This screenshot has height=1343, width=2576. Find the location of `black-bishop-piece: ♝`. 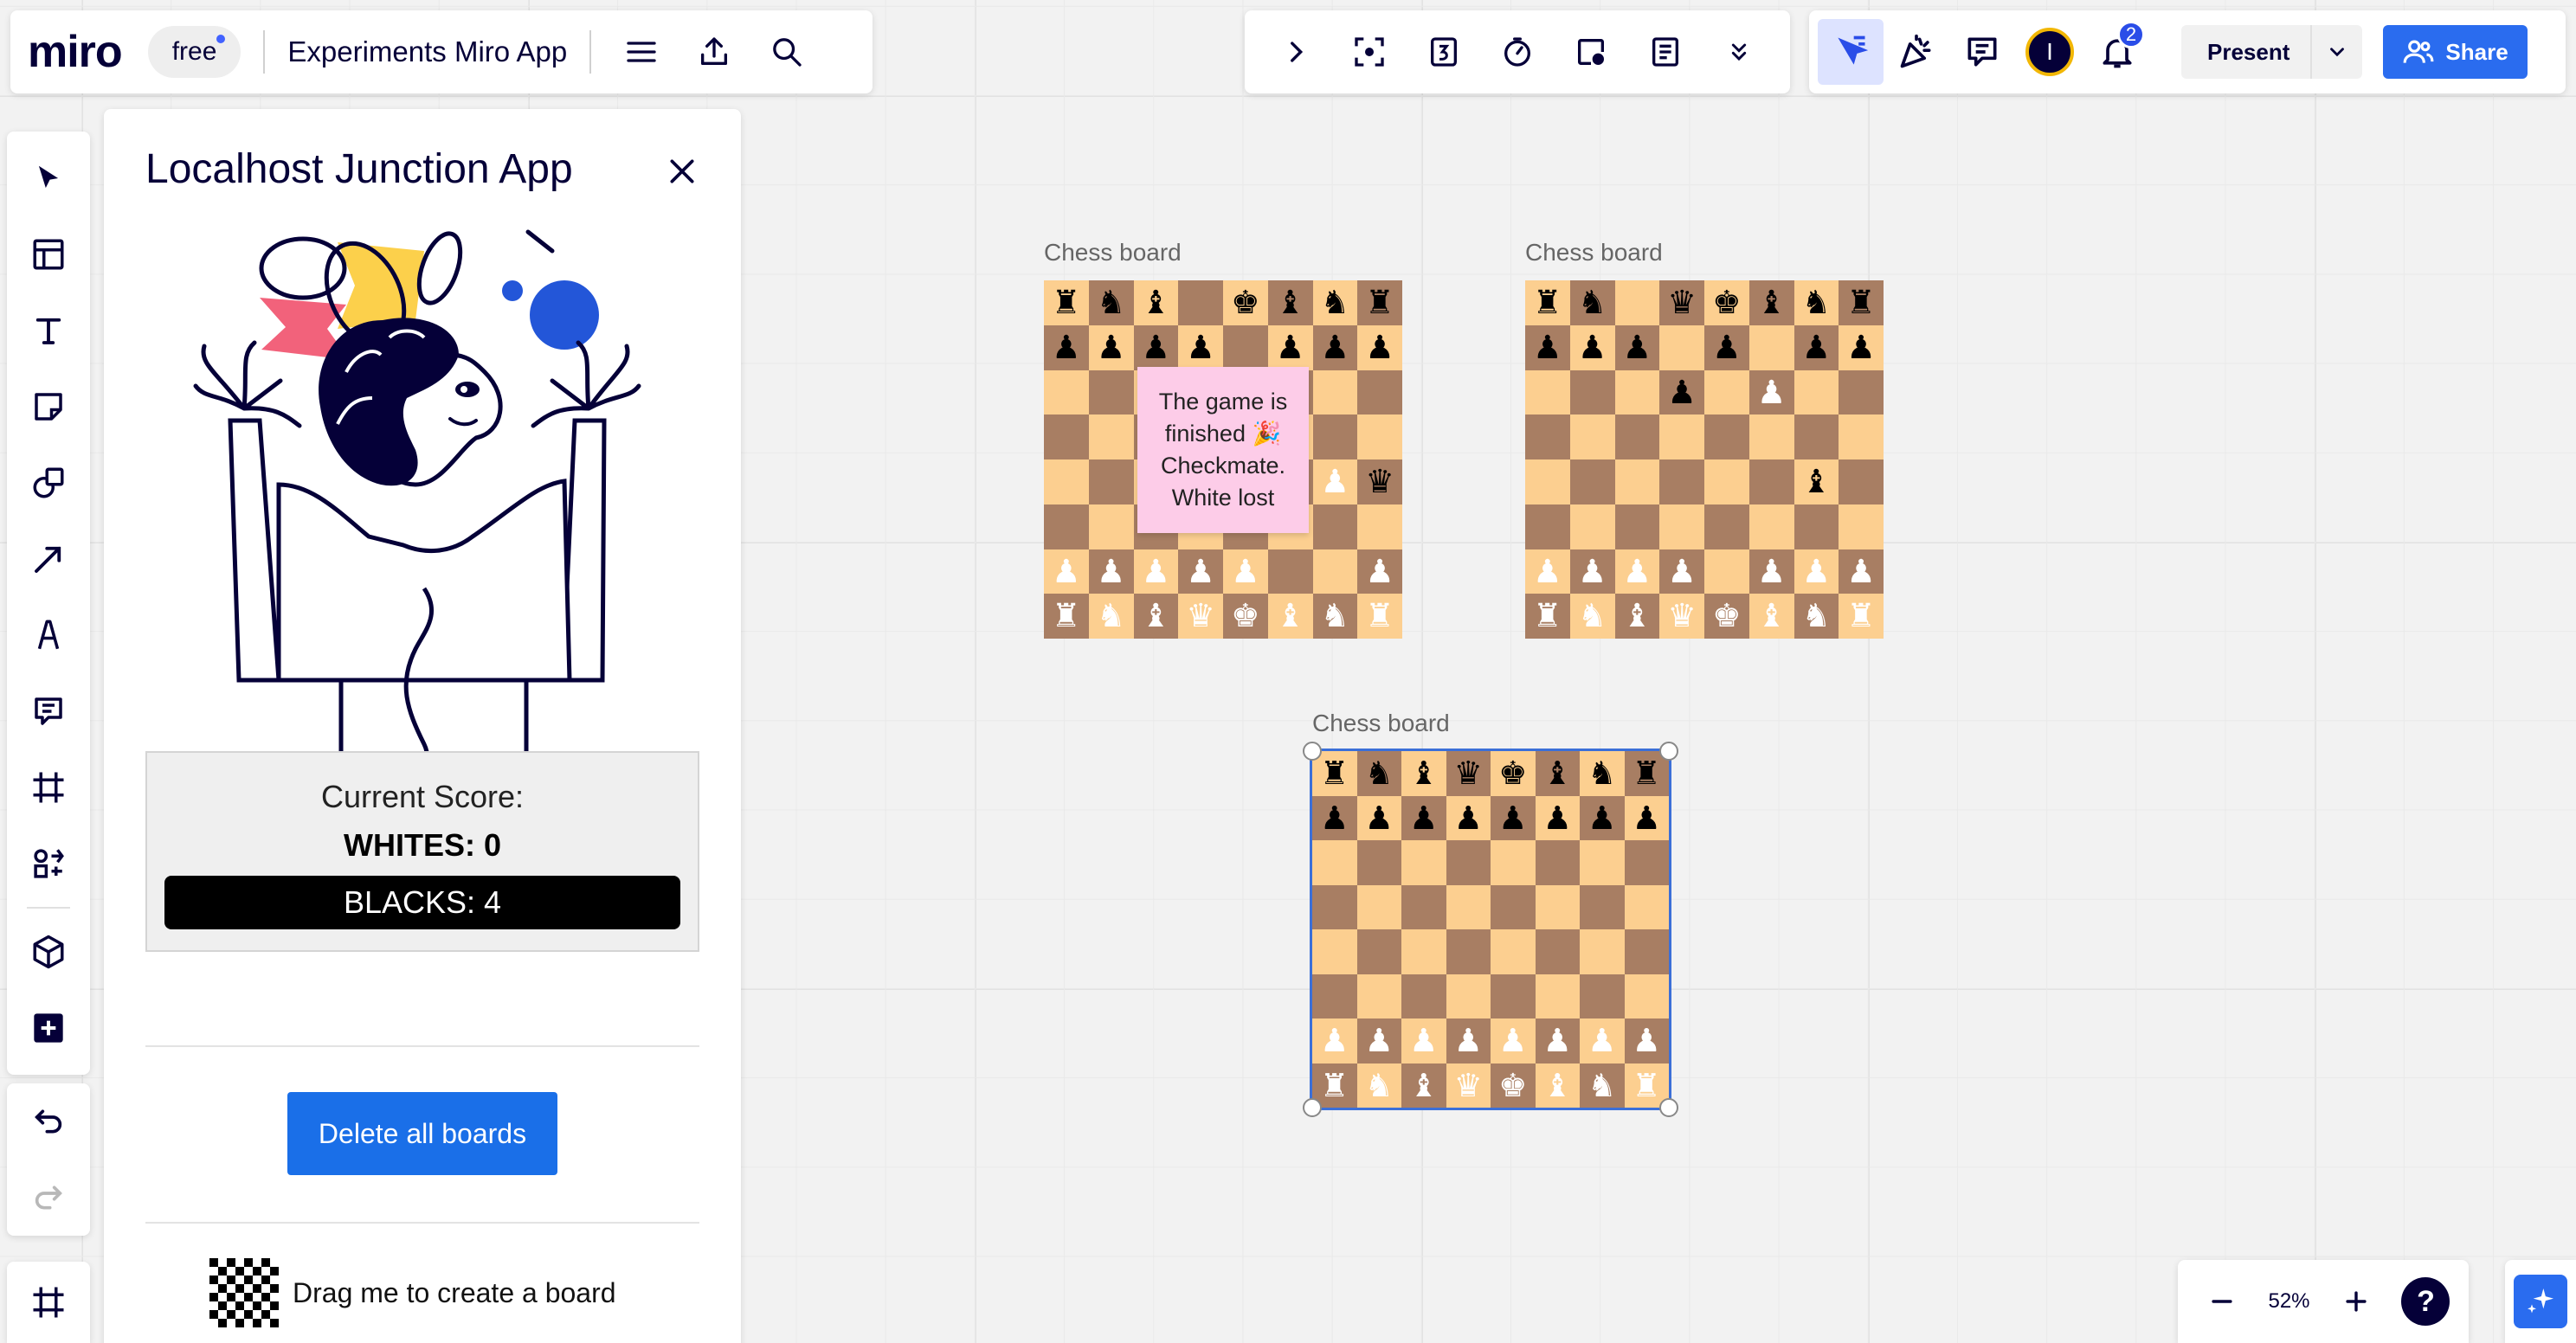

black-bishop-piece: ♝ is located at coordinates (1423, 773).